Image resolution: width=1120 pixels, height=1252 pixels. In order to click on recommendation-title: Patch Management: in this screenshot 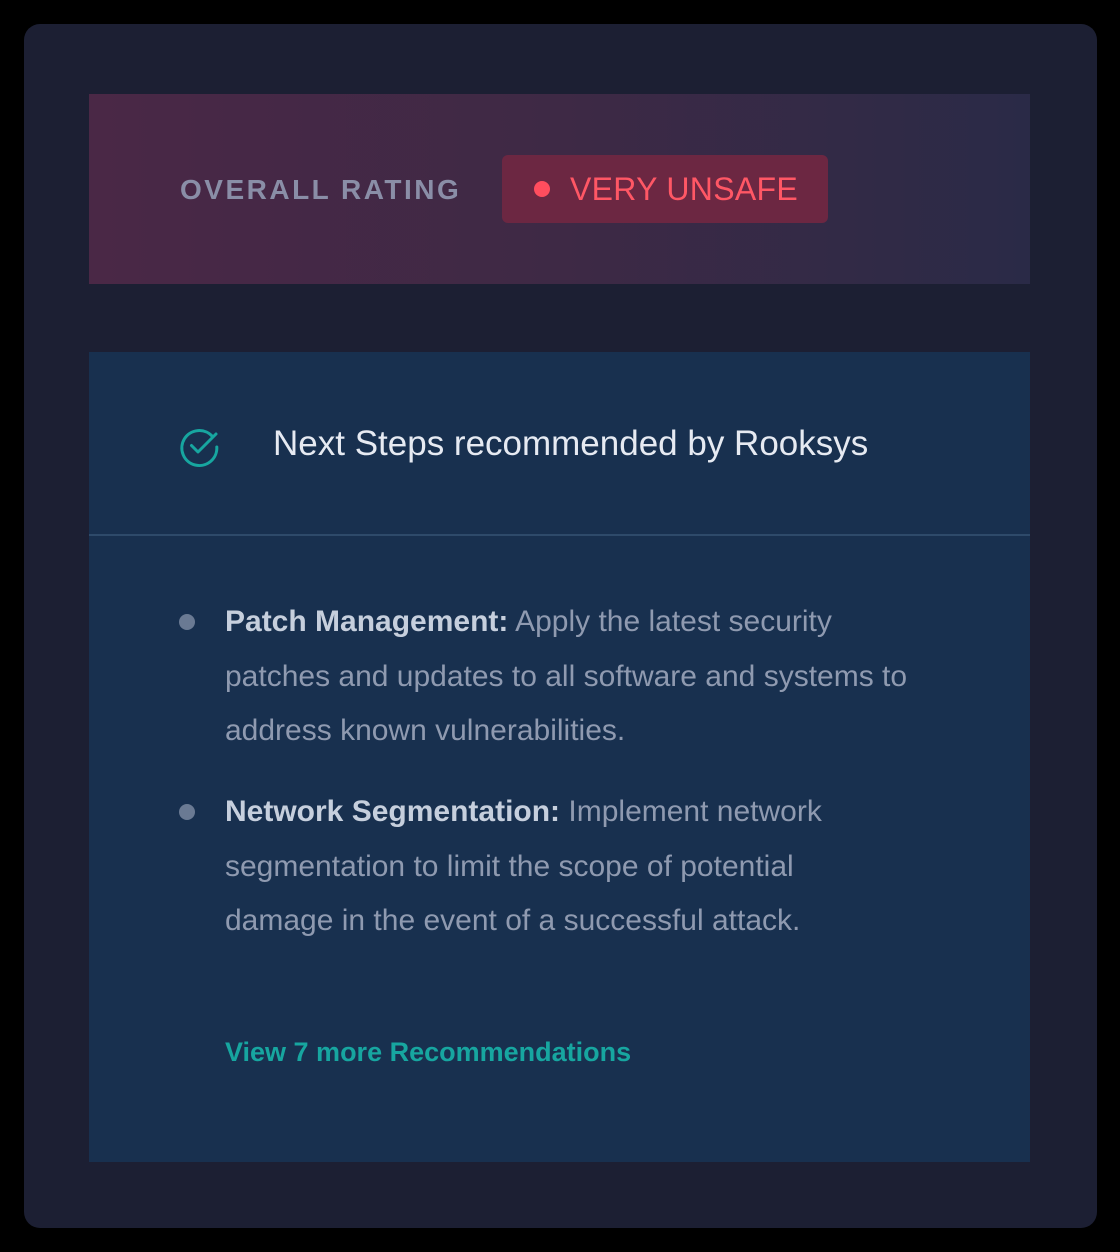, I will do `click(367, 621)`.